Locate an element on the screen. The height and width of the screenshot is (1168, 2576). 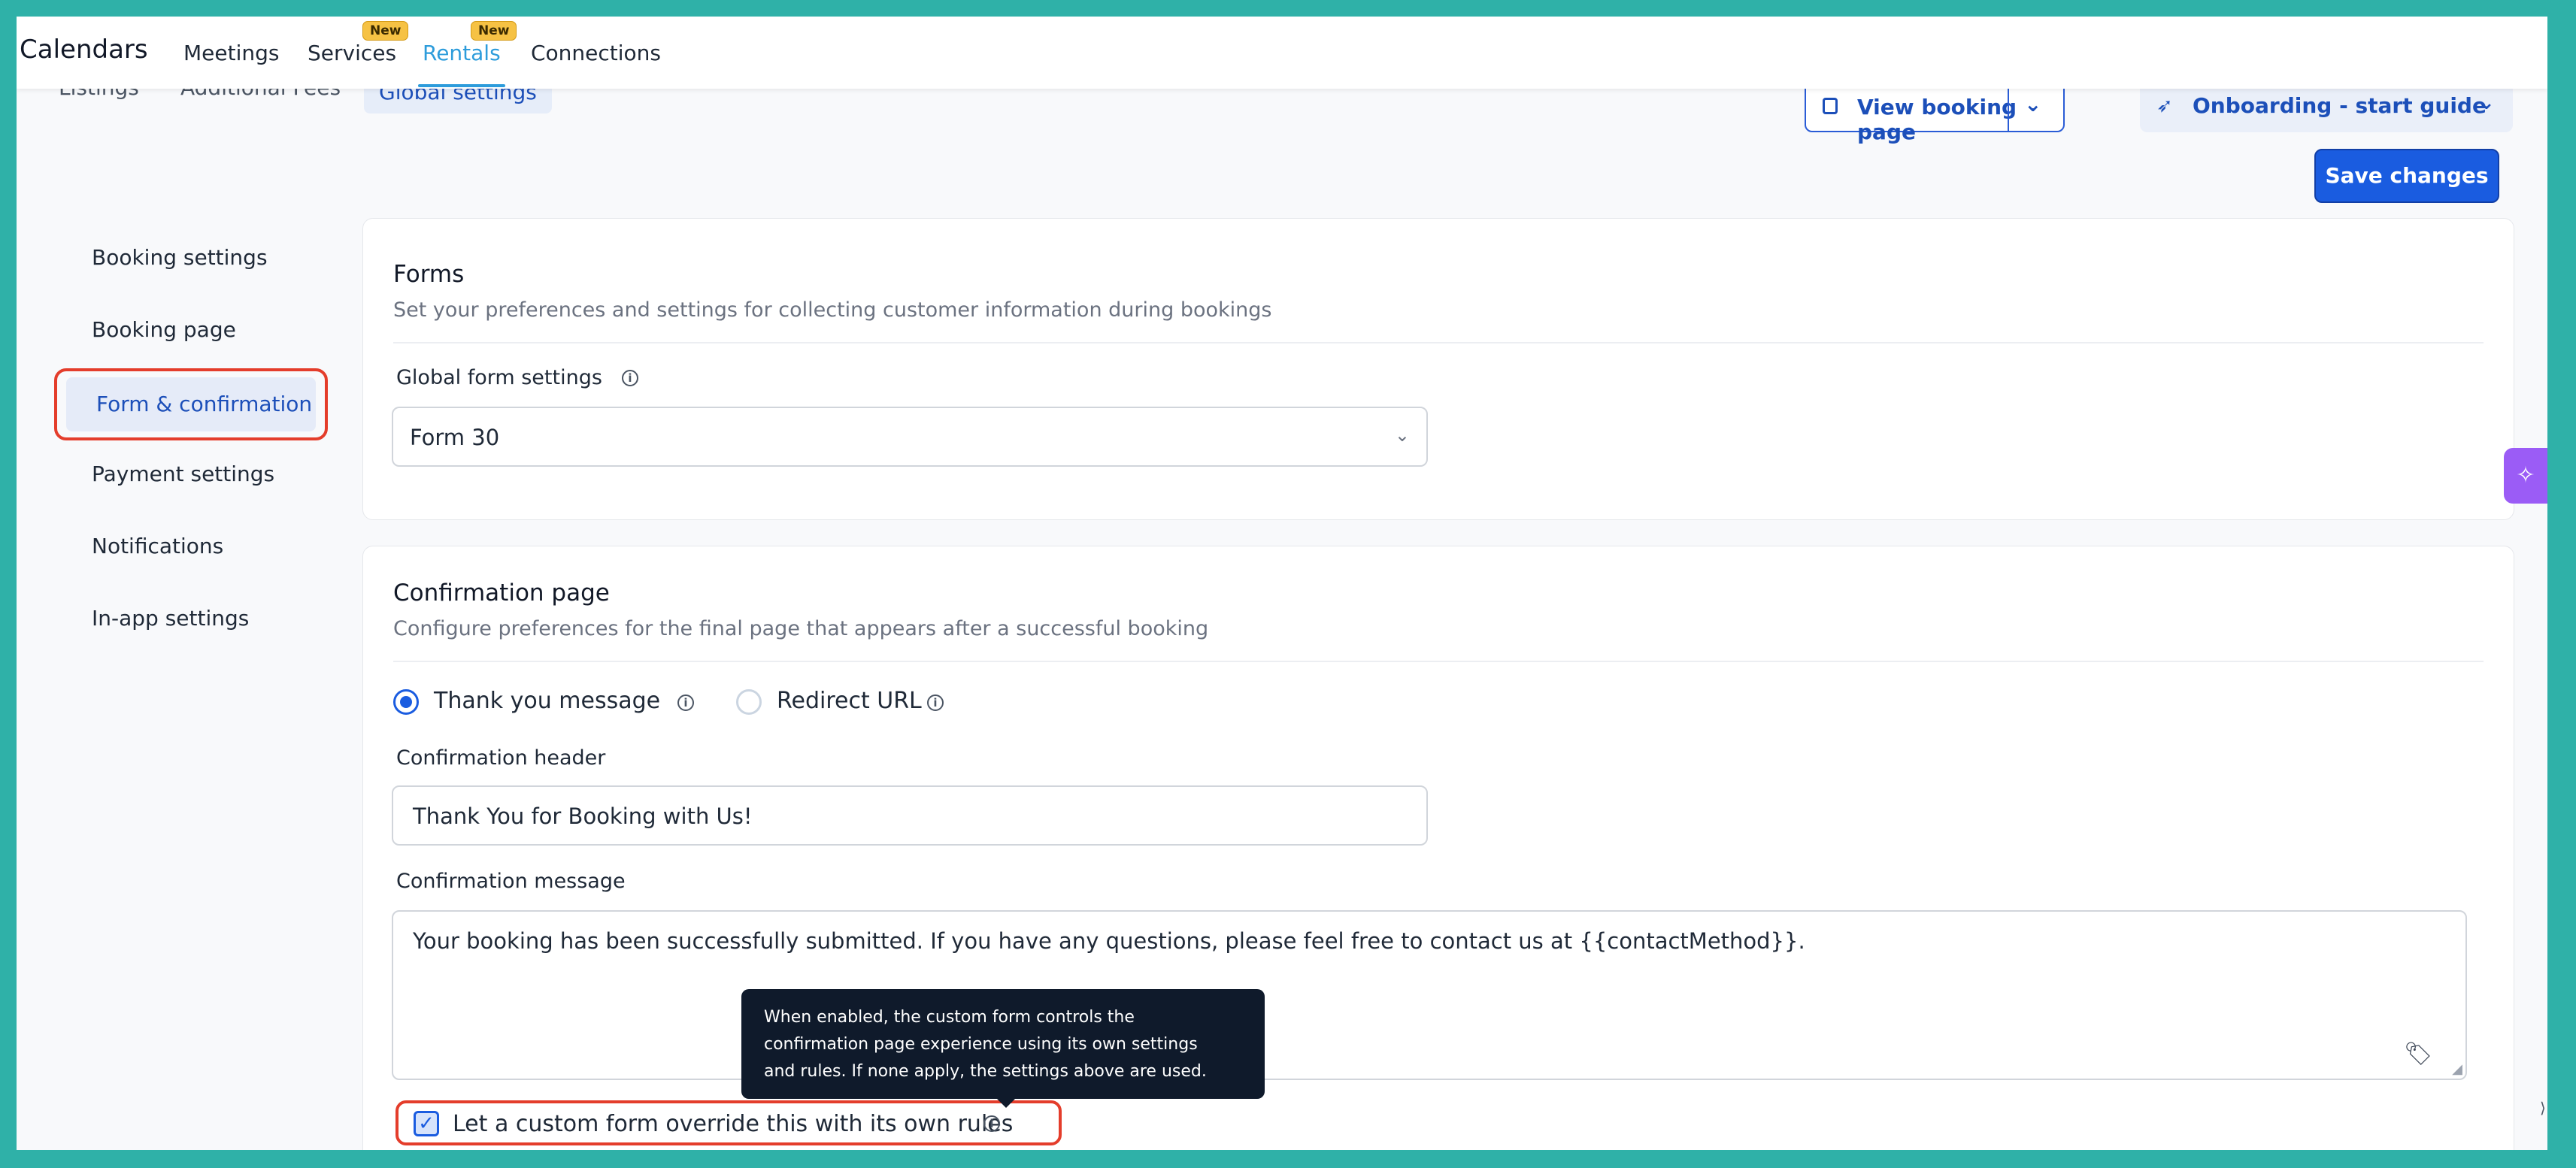
tag-icon: 🏷 is located at coordinates (2418, 1054).